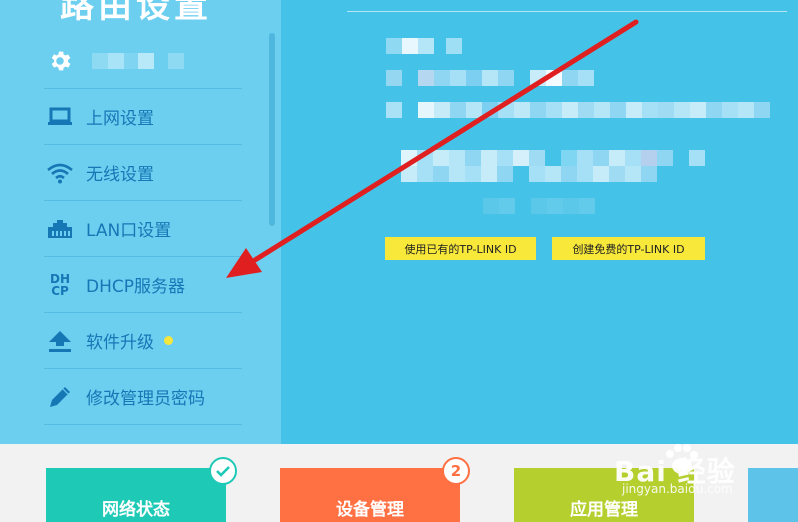  I want to click on laptop-icon, so click(60, 117).